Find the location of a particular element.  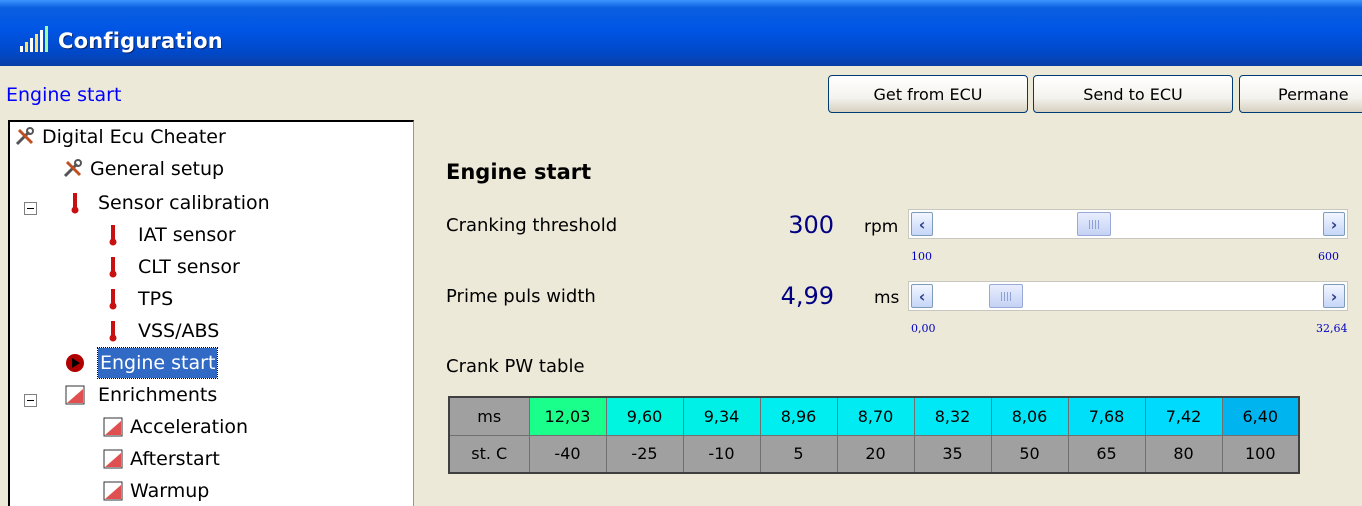

table-cell: 35 is located at coordinates (952, 454).